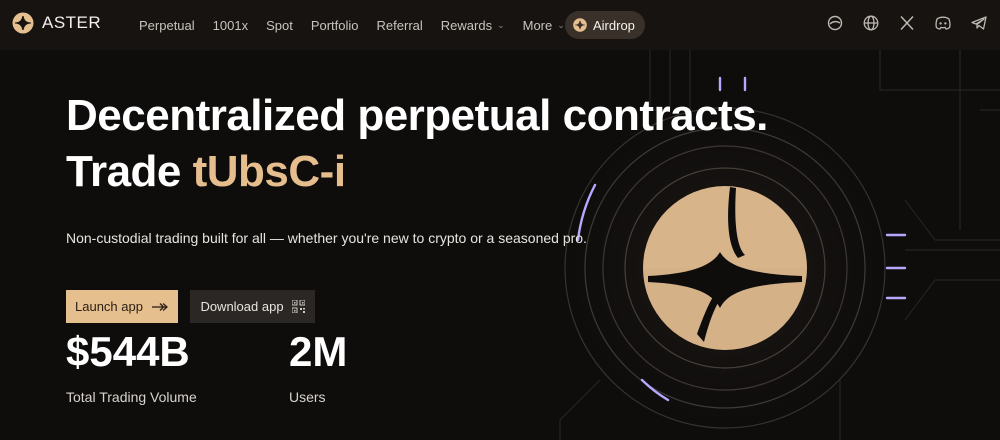 This screenshot has height=440, width=1000. Describe the element at coordinates (123, 171) in the screenshot. I see `hero-title-prefix: Trade` at that location.